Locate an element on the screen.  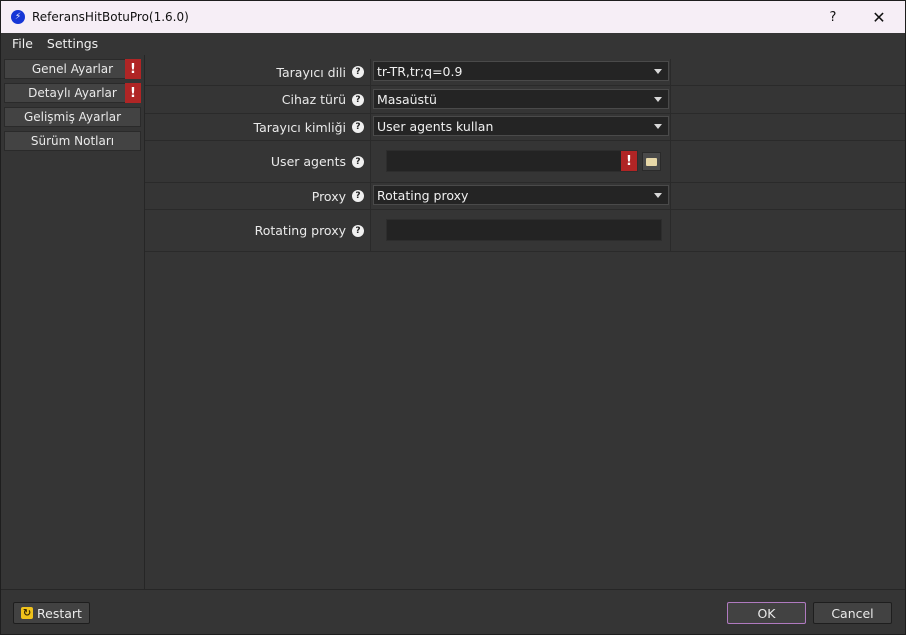
dropdown-value: Rotating proxy is located at coordinates (423, 195).